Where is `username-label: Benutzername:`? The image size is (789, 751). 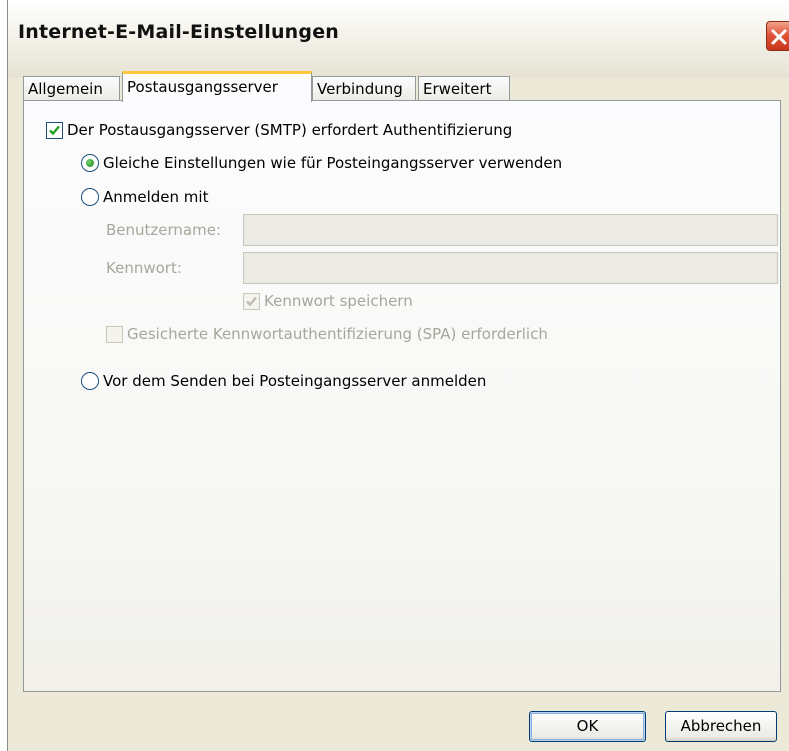
username-label: Benutzername: is located at coordinates (164, 230).